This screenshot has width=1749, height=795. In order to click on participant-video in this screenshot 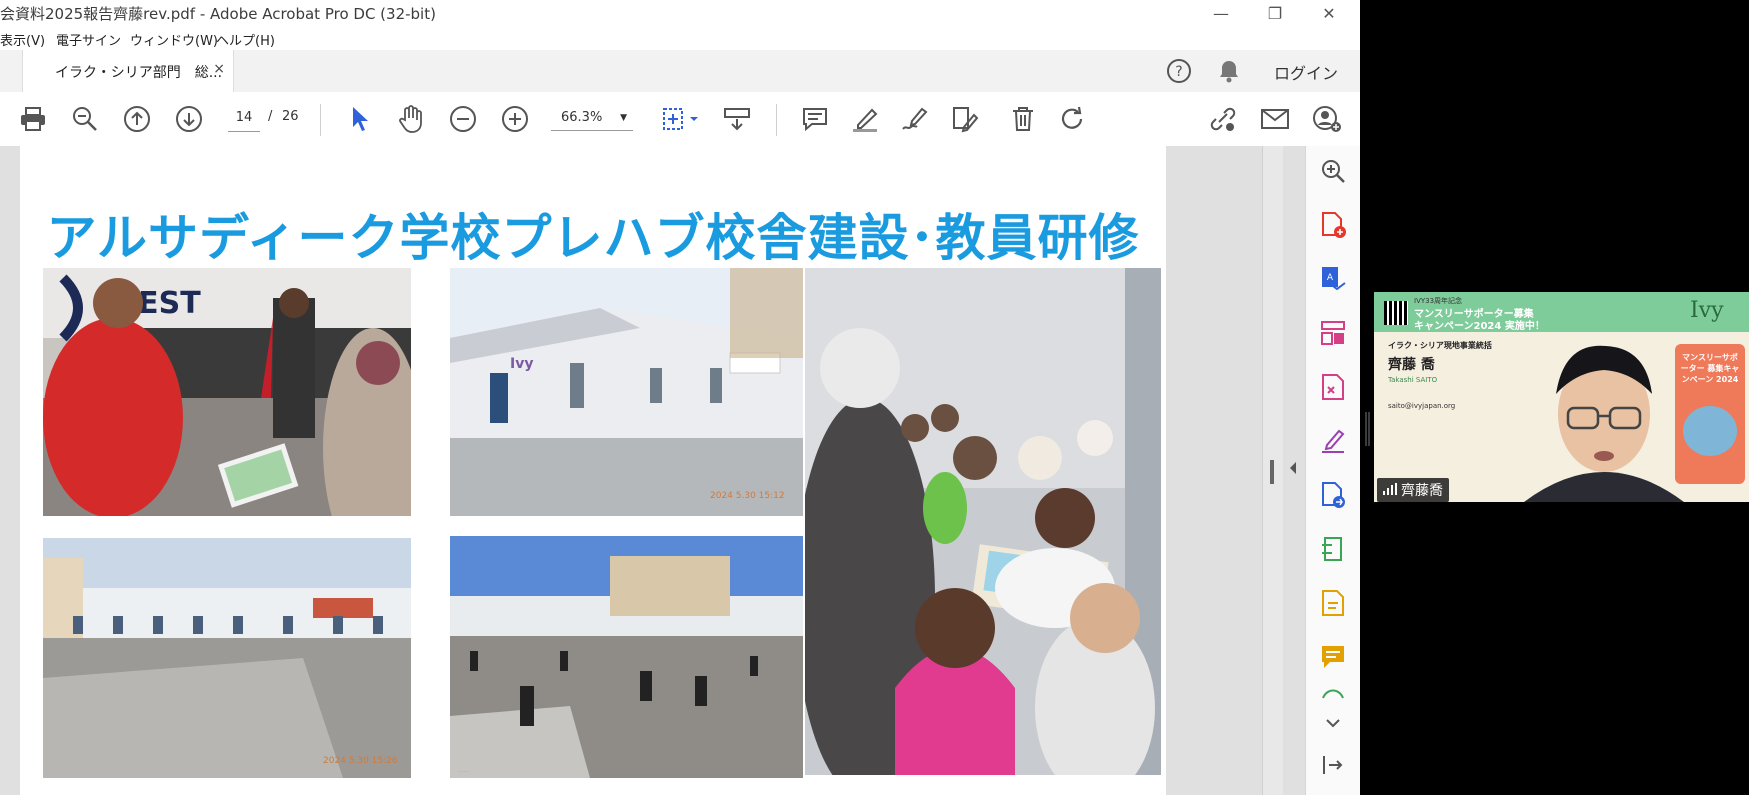, I will do `click(1604, 423)`.